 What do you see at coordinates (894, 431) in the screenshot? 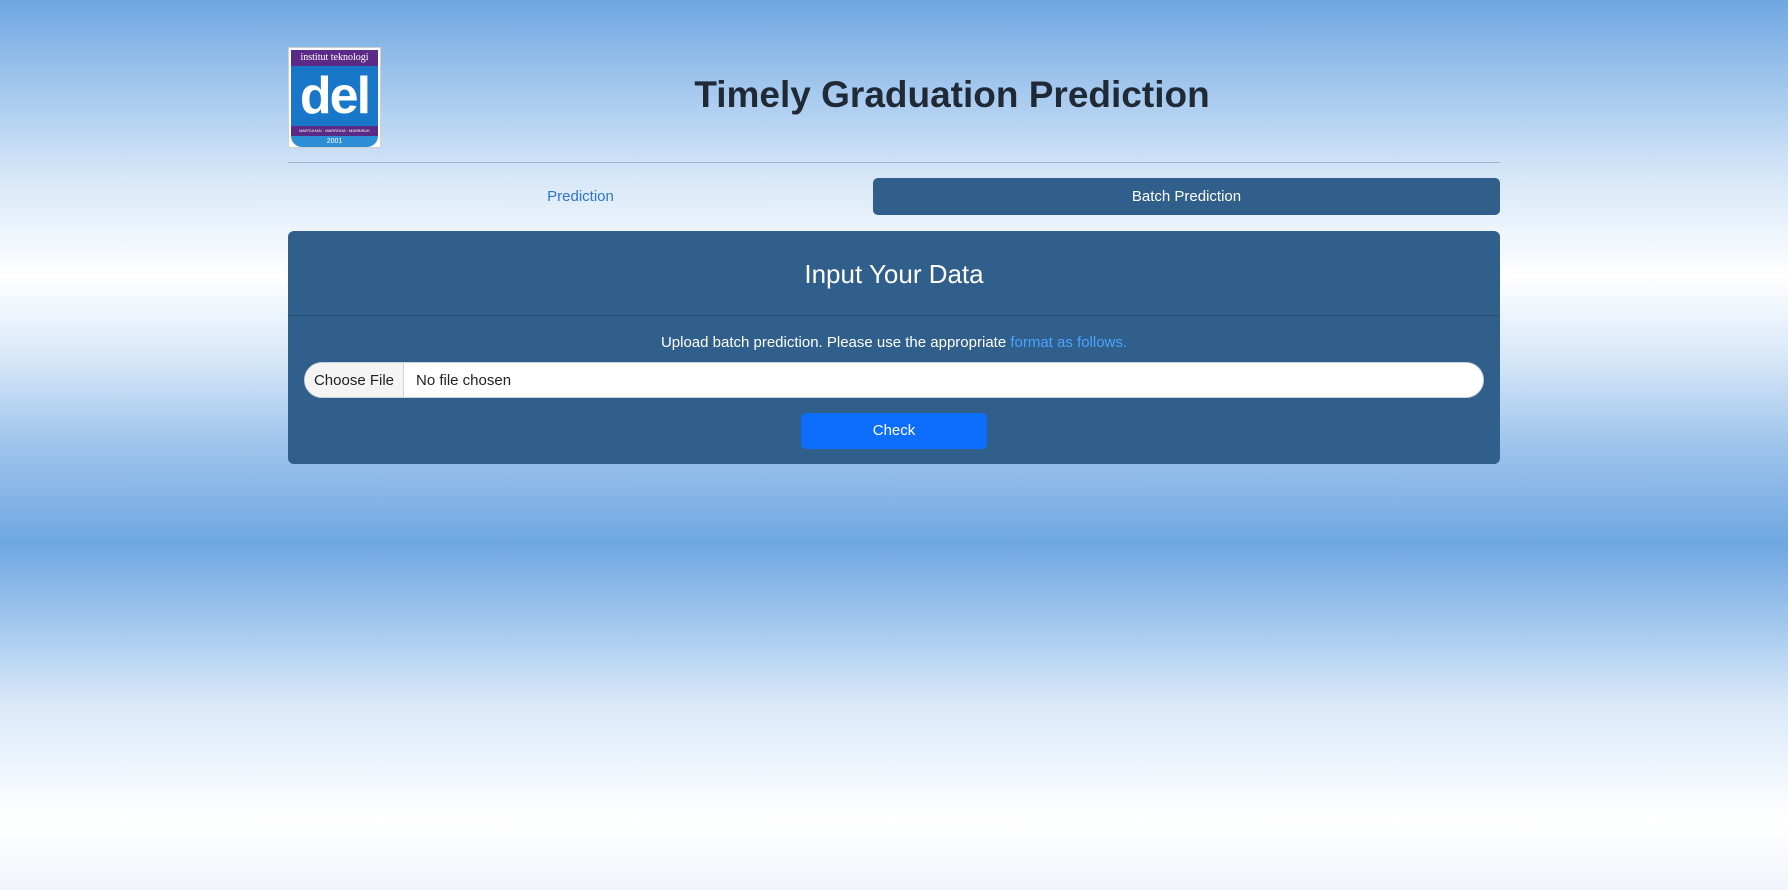
I see `check-button: Check` at bounding box center [894, 431].